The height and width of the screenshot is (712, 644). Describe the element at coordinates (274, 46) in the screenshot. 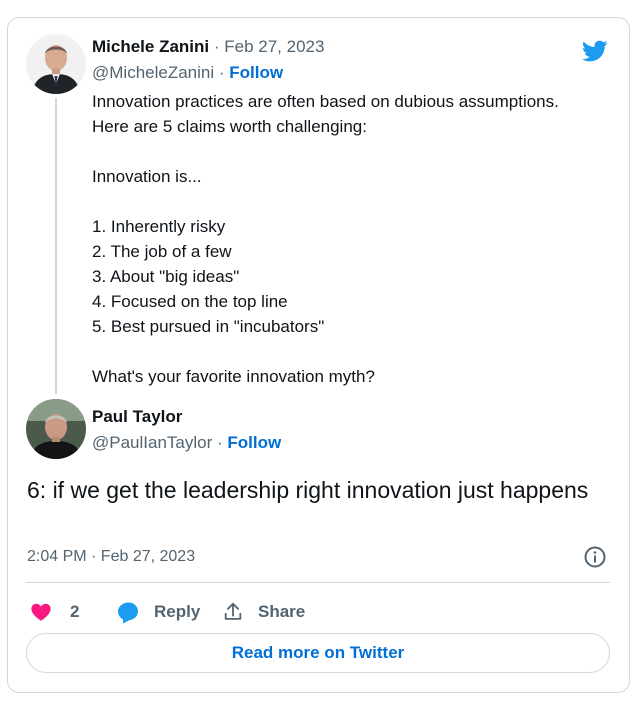

I see `quoted-tweet-date: Feb 27, 2023` at that location.